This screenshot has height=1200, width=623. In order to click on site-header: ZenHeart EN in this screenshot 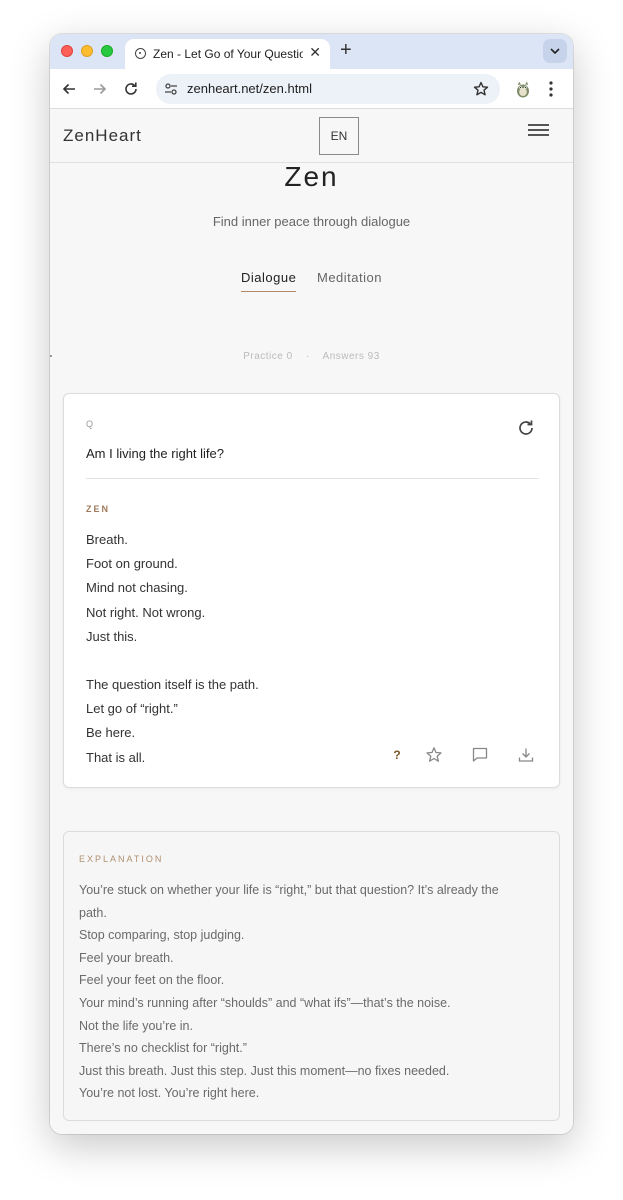, I will do `click(311, 136)`.